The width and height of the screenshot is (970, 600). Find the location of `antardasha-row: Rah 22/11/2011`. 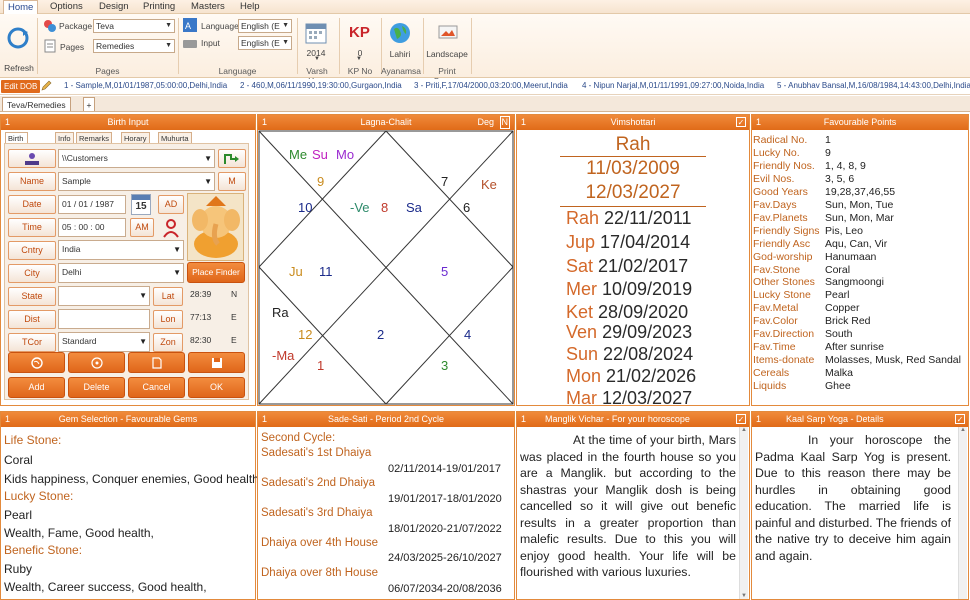

antardasha-row: Rah 22/11/2011 is located at coordinates (628, 218).